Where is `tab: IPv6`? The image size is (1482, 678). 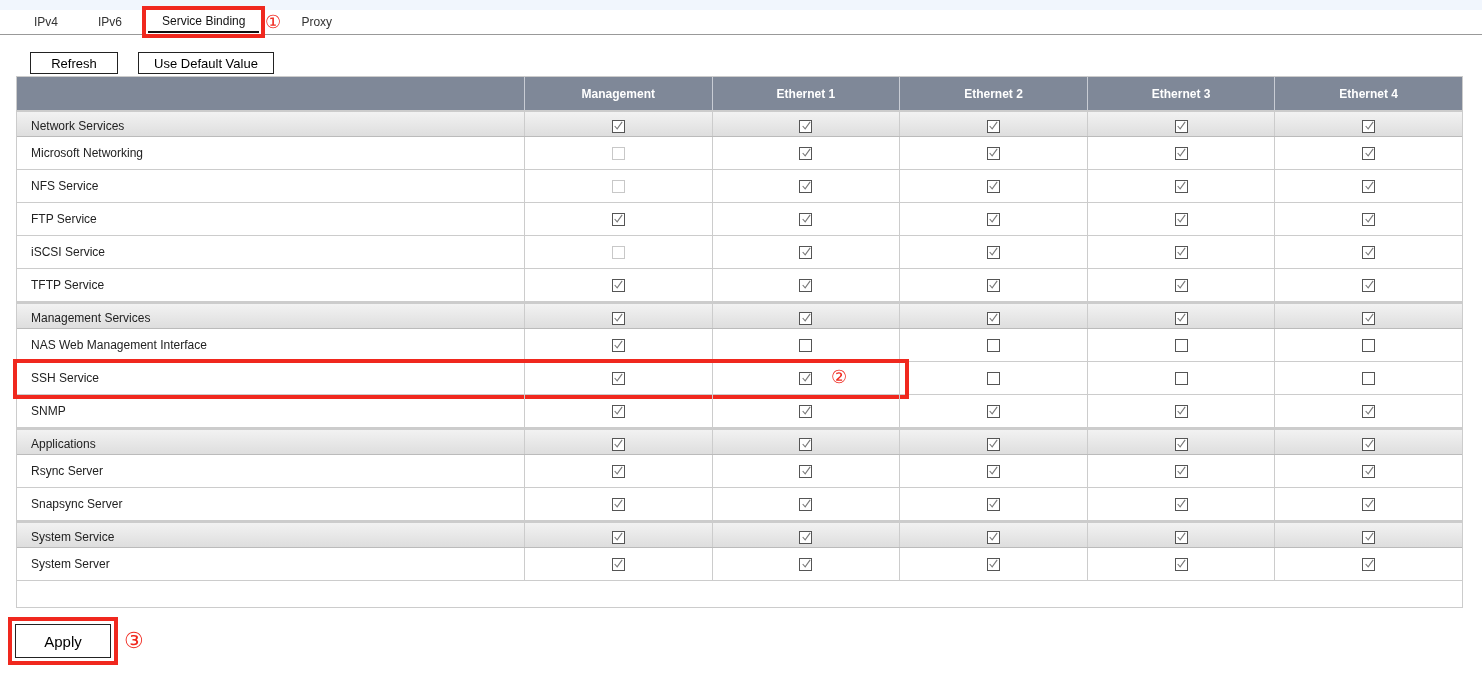
tab: IPv6 is located at coordinates (110, 22).